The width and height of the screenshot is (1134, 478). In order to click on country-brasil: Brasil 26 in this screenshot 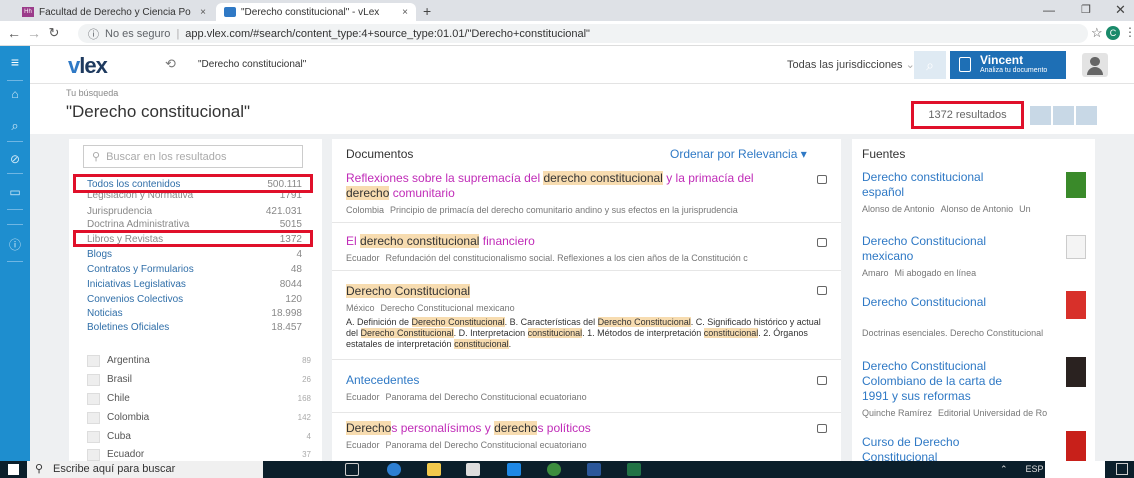, I will do `click(202, 380)`.